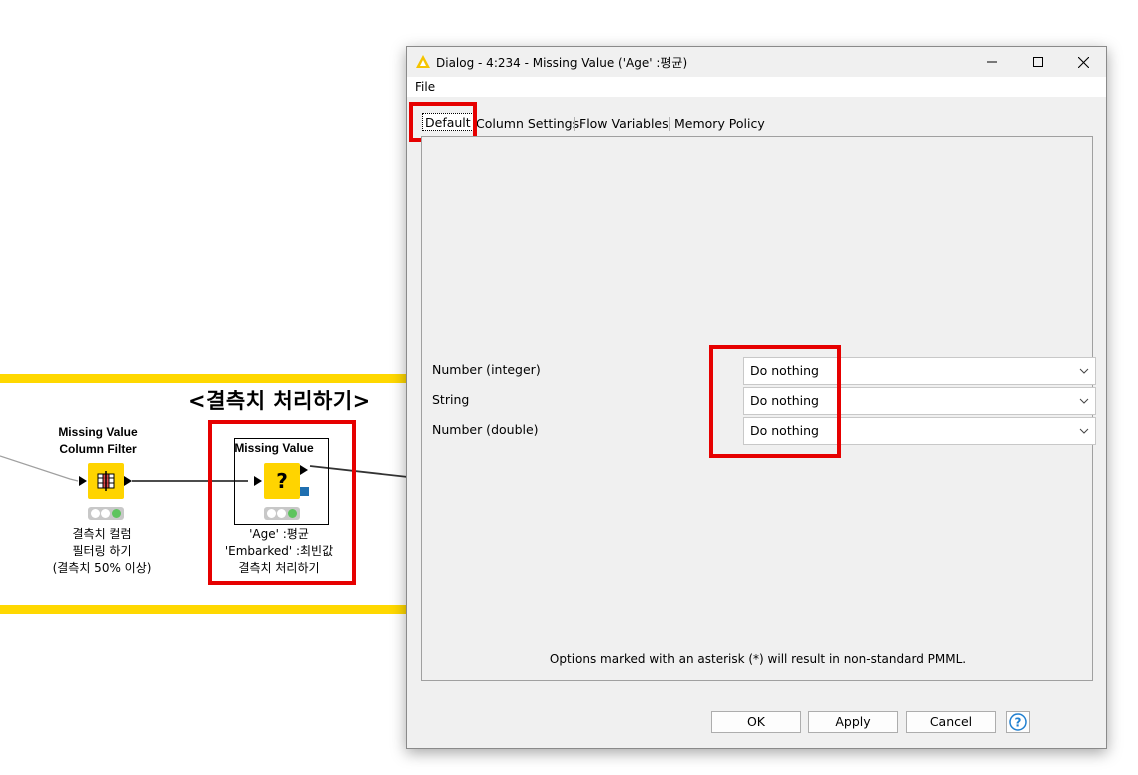  I want to click on tab-column-settings: Column Settings, so click(527, 124).